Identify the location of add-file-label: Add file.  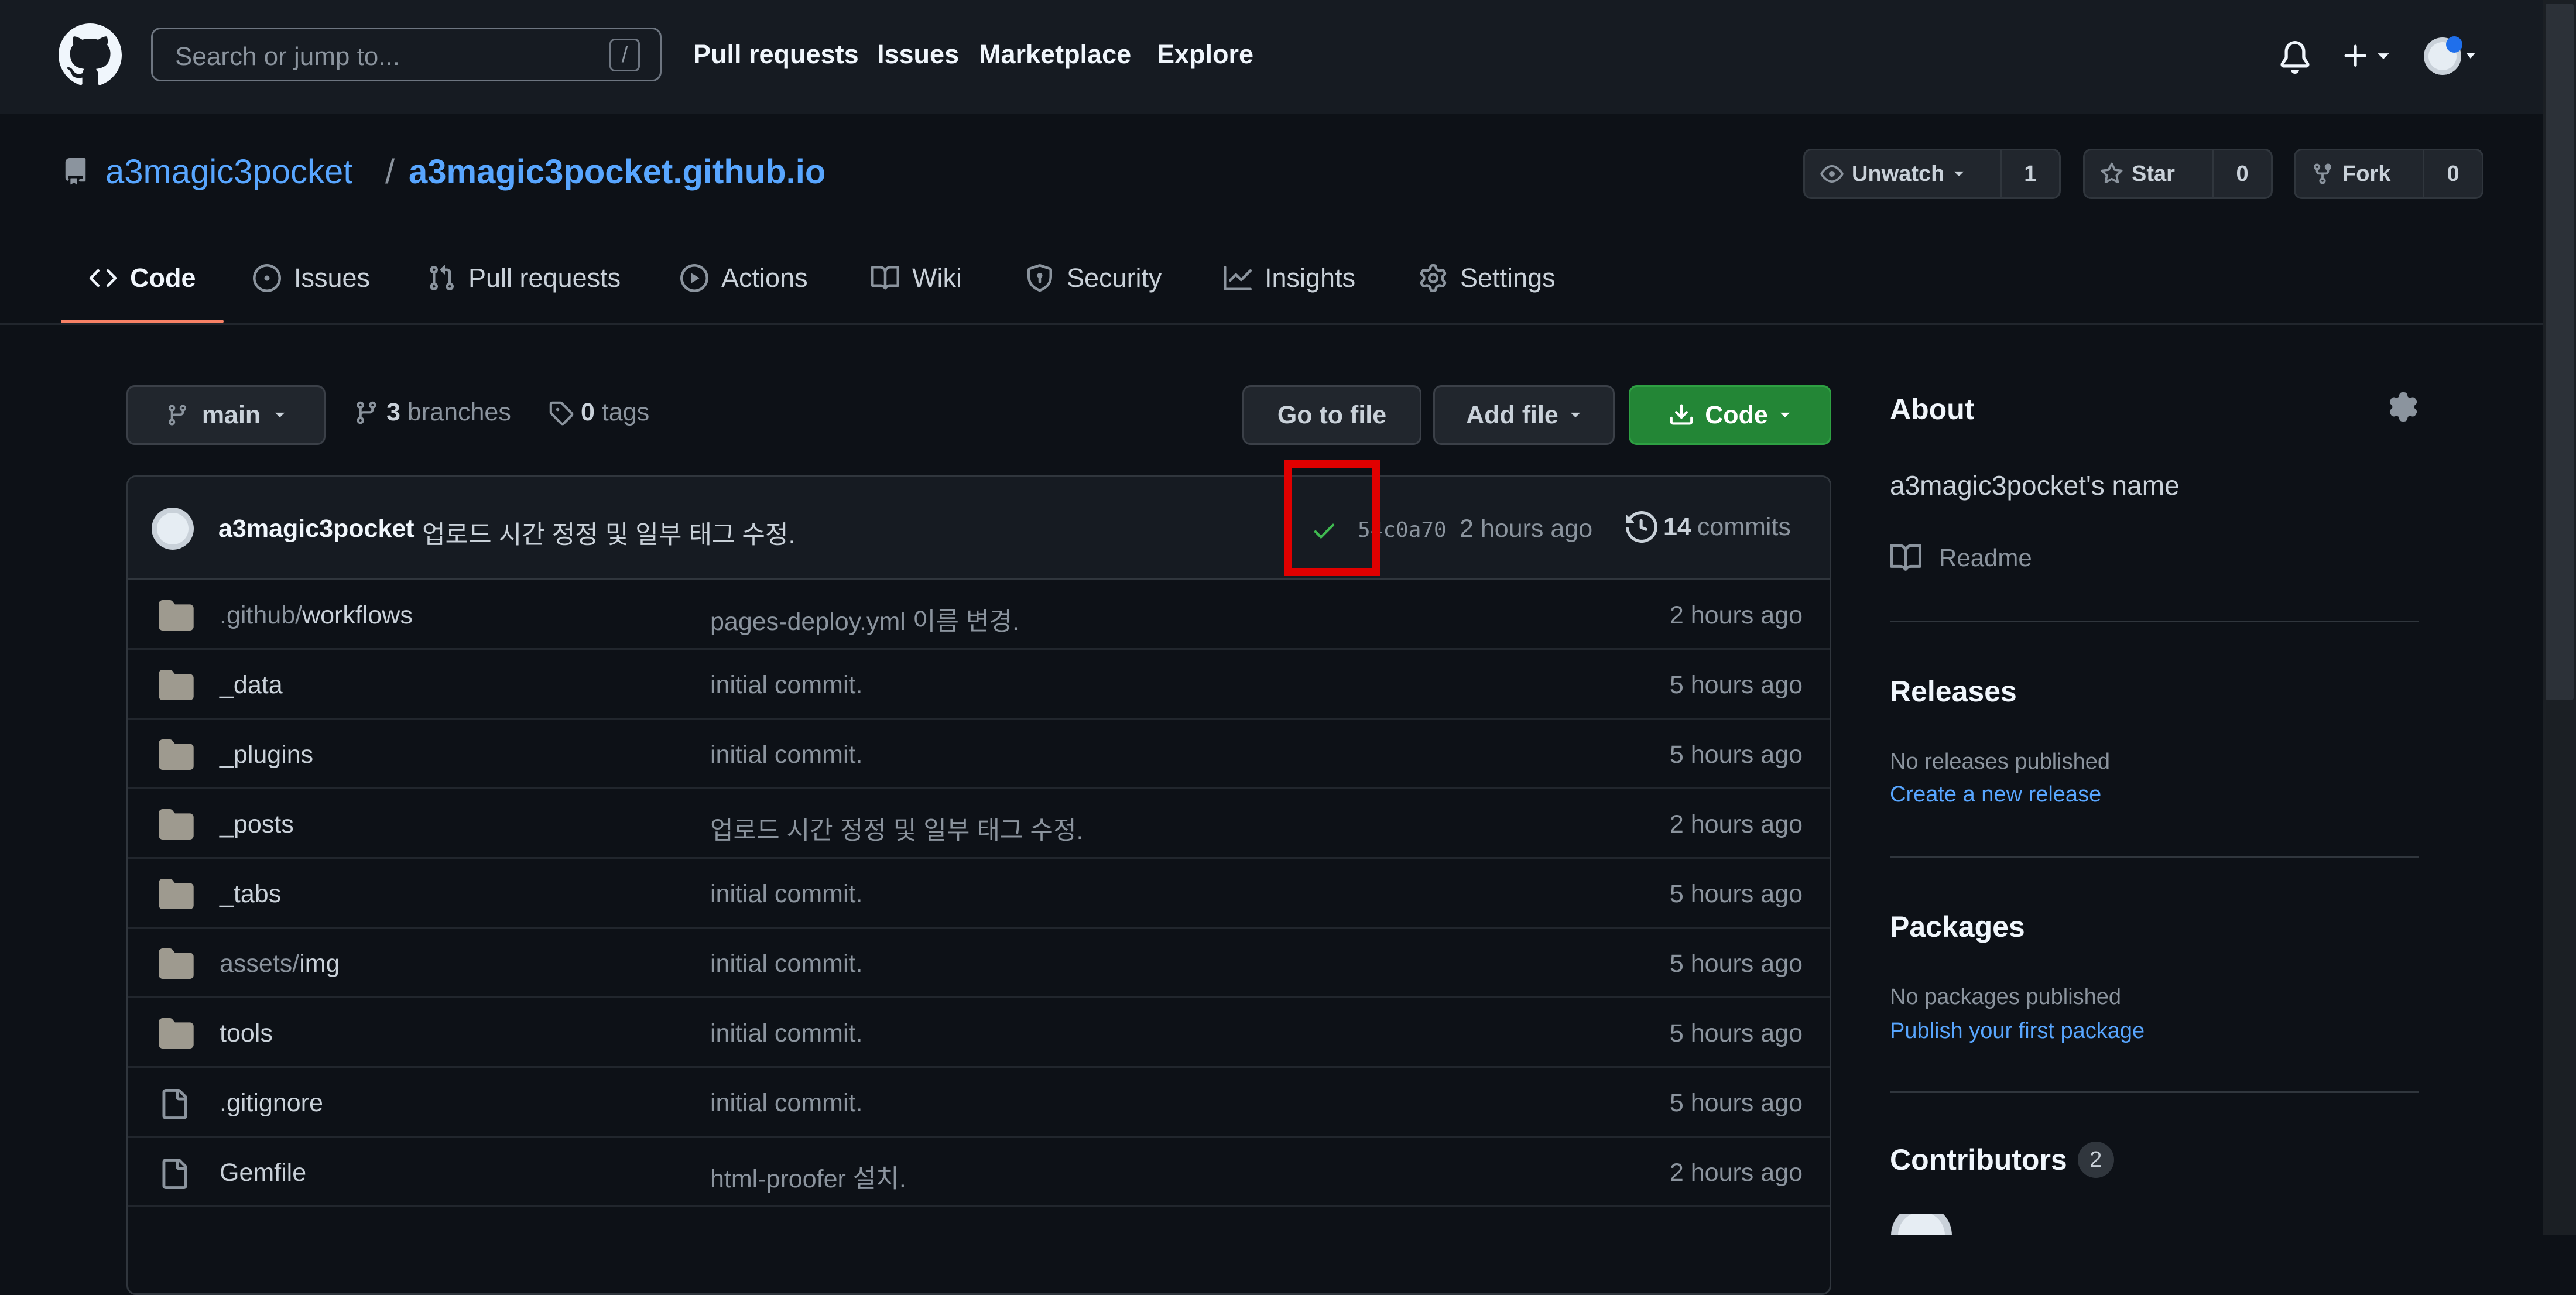
(1512, 415).